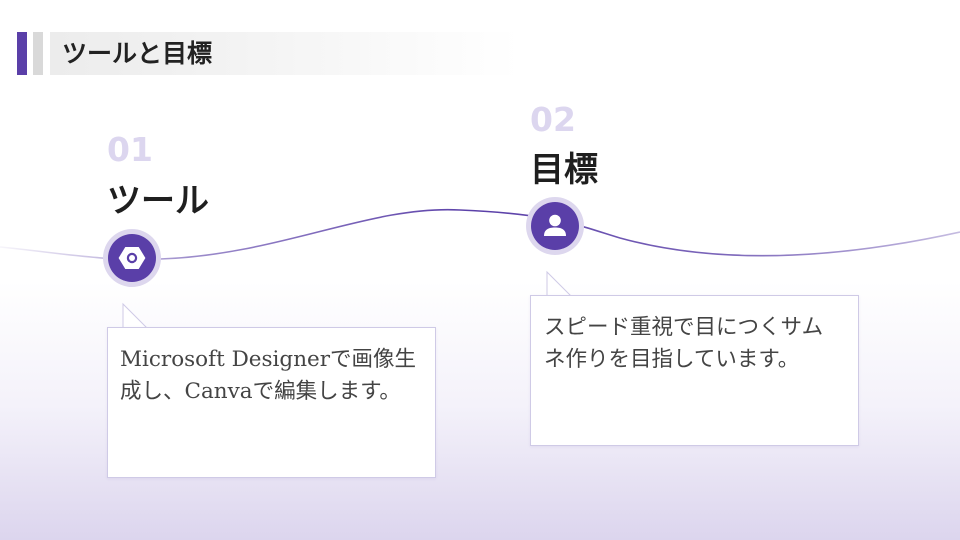 Image resolution: width=960 pixels, height=540 pixels. What do you see at coordinates (158, 201) in the screenshot?
I see `step-heading: ツール` at bounding box center [158, 201].